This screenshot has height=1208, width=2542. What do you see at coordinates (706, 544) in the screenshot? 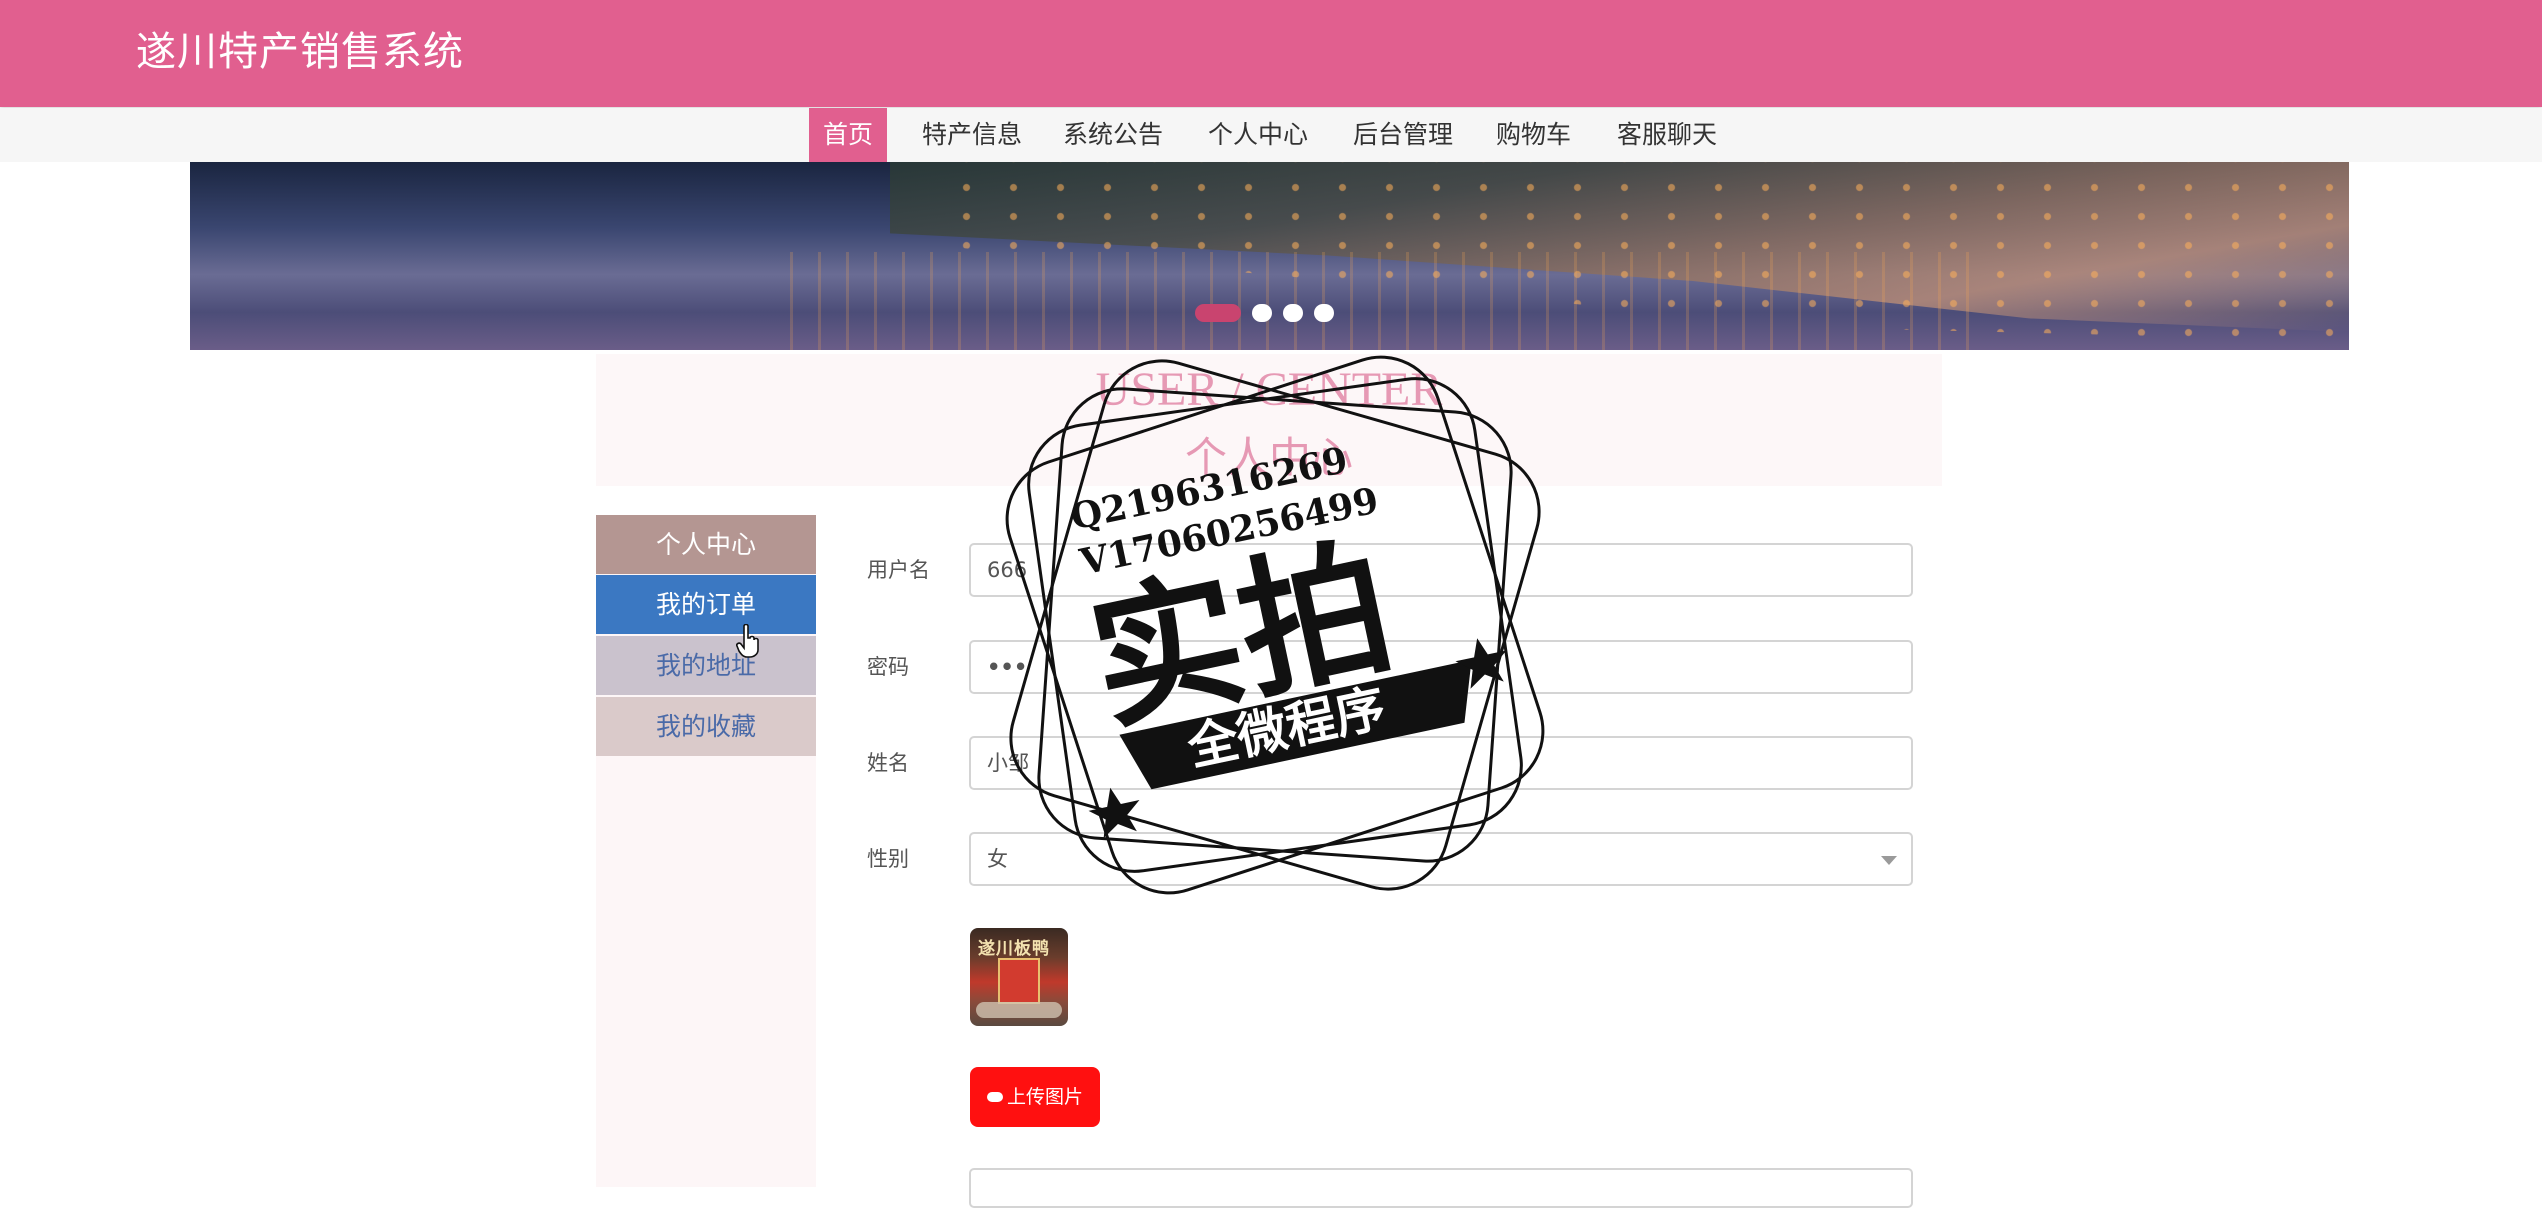
I see `sidebar-item-user-center: 个人中心` at bounding box center [706, 544].